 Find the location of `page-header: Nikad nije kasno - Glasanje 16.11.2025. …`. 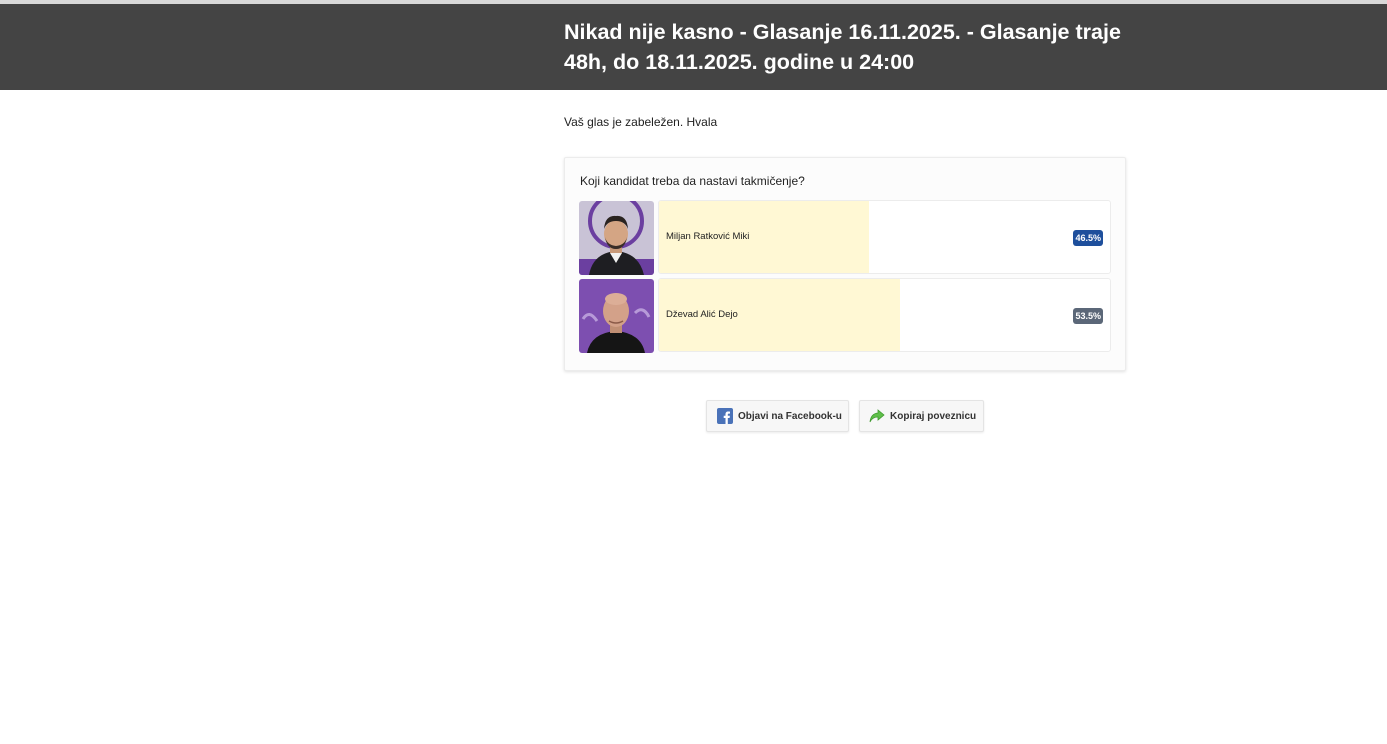

page-header: Nikad nije kasno - Glasanje 16.11.2025. … is located at coordinates (693, 47).